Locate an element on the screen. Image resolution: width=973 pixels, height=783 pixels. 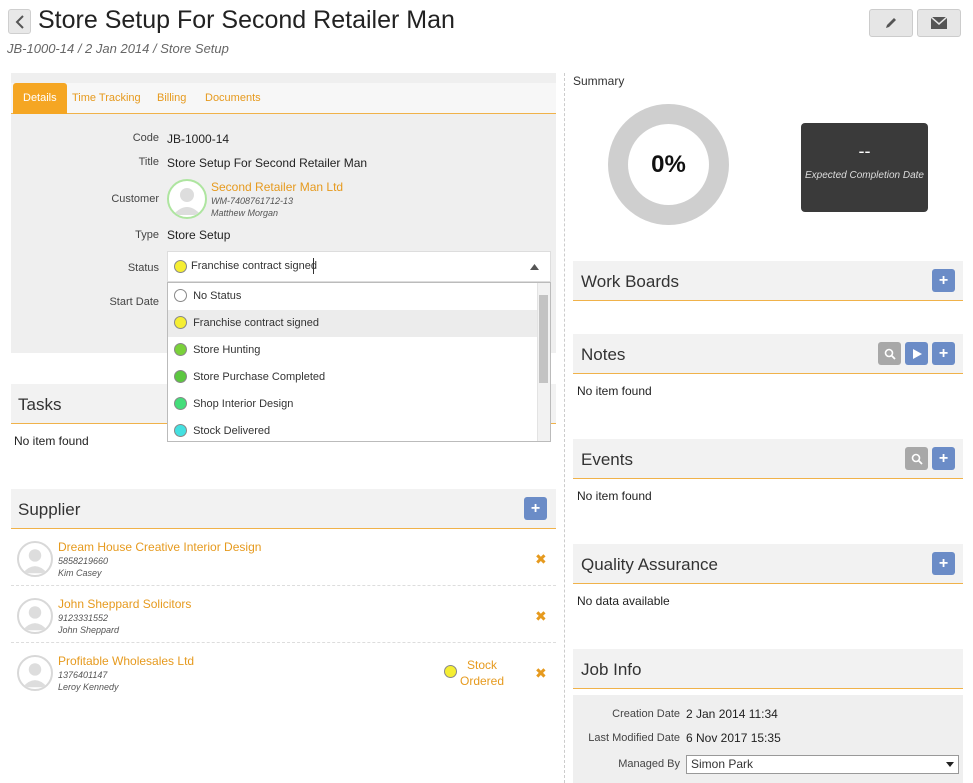
status-option-store-purchase: Store Purchase Completed is located at coordinates (353, 377).